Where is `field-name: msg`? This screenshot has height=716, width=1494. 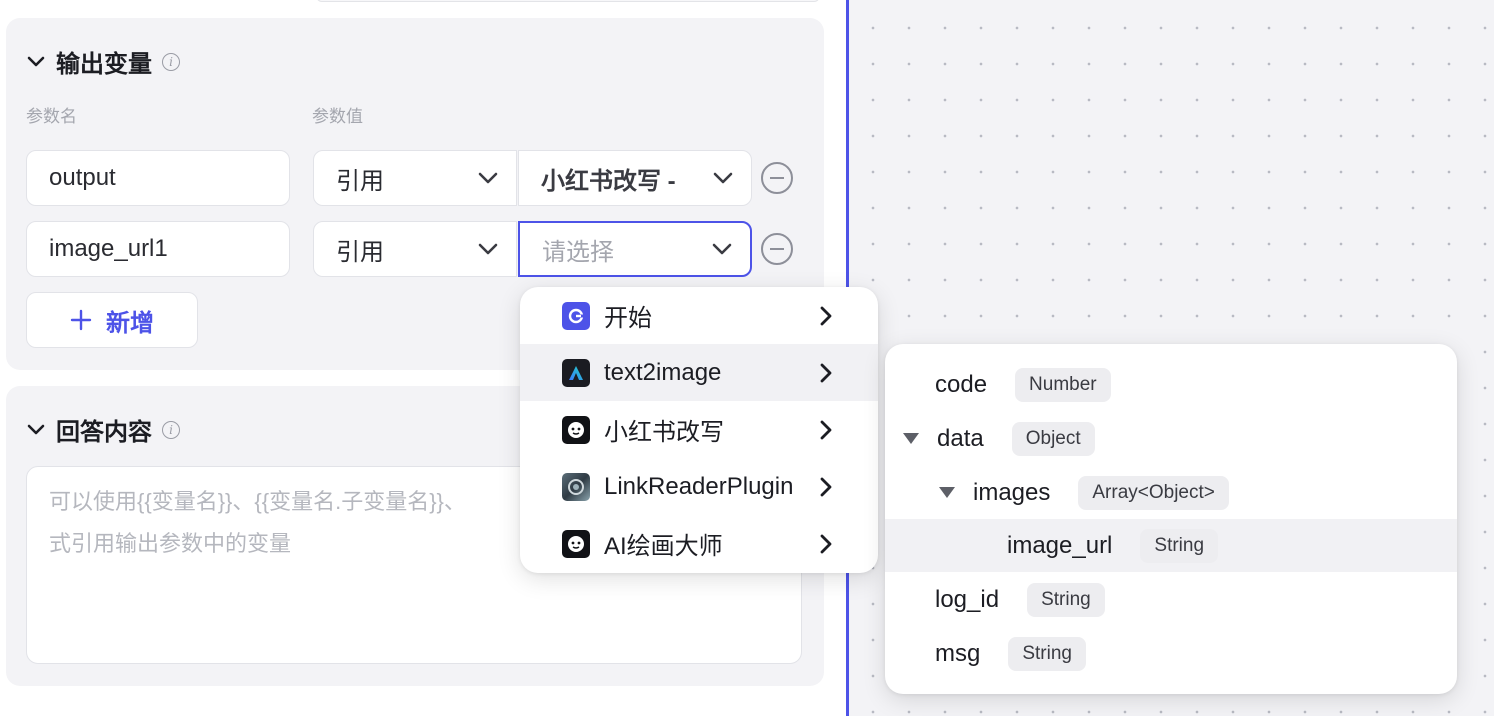 field-name: msg is located at coordinates (958, 653).